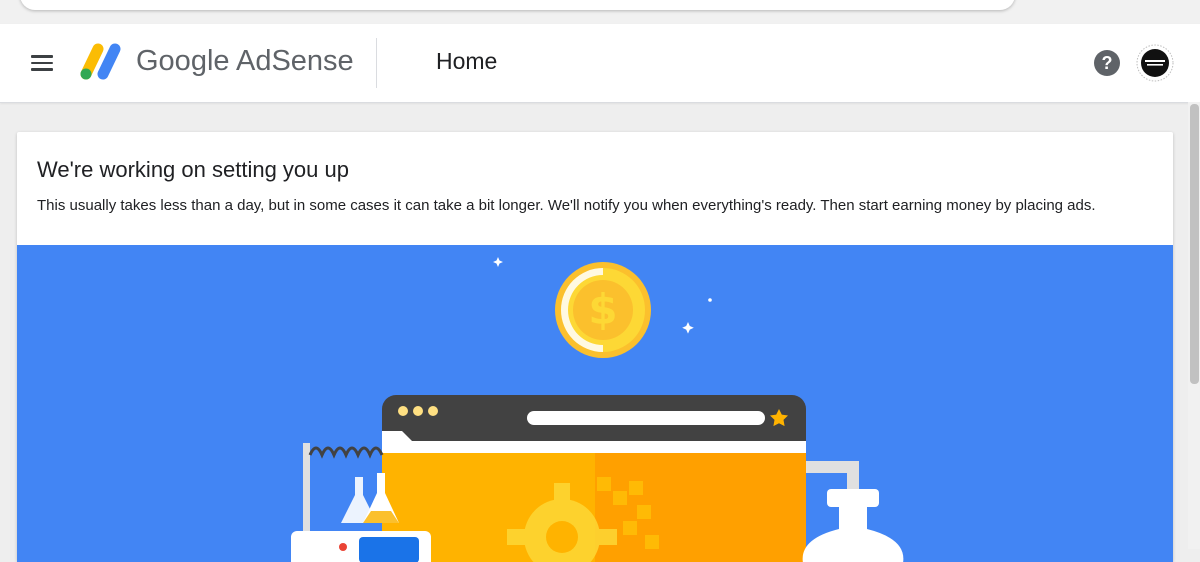 The width and height of the screenshot is (1200, 562). What do you see at coordinates (193, 169) in the screenshot?
I see `card-title: We're working on setting you up` at bounding box center [193, 169].